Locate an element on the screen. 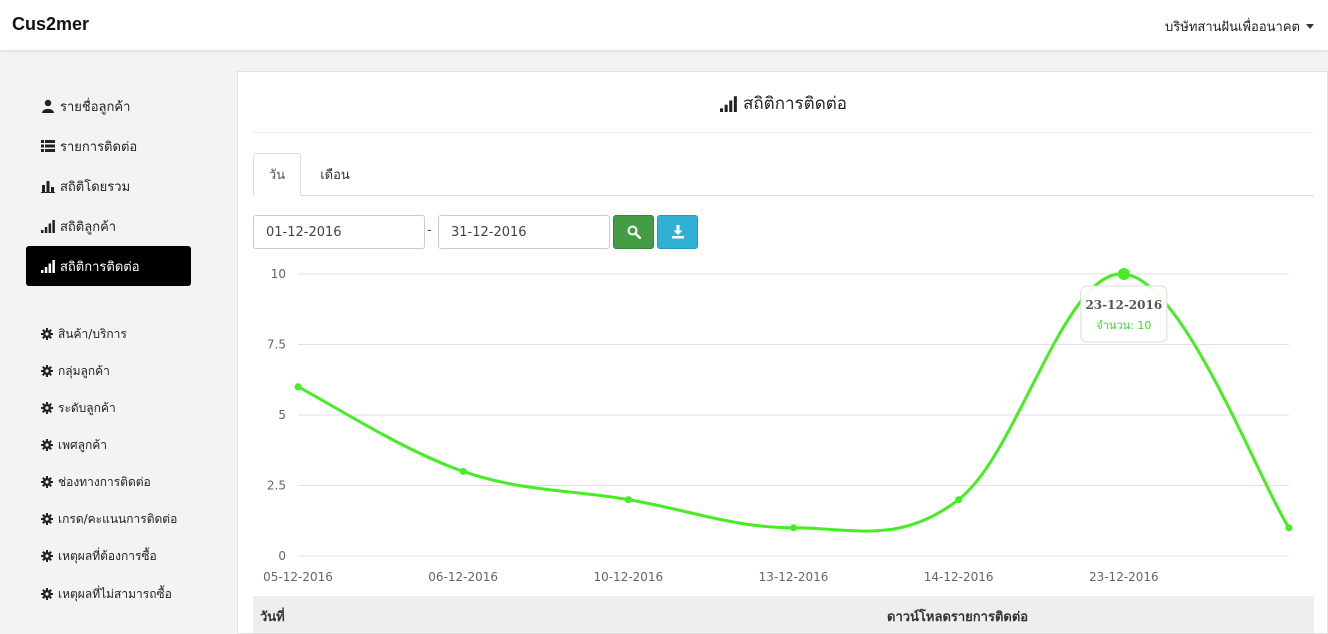  sidebar-item-overall-stats: สถิติโดยรวม is located at coordinates (108, 186).